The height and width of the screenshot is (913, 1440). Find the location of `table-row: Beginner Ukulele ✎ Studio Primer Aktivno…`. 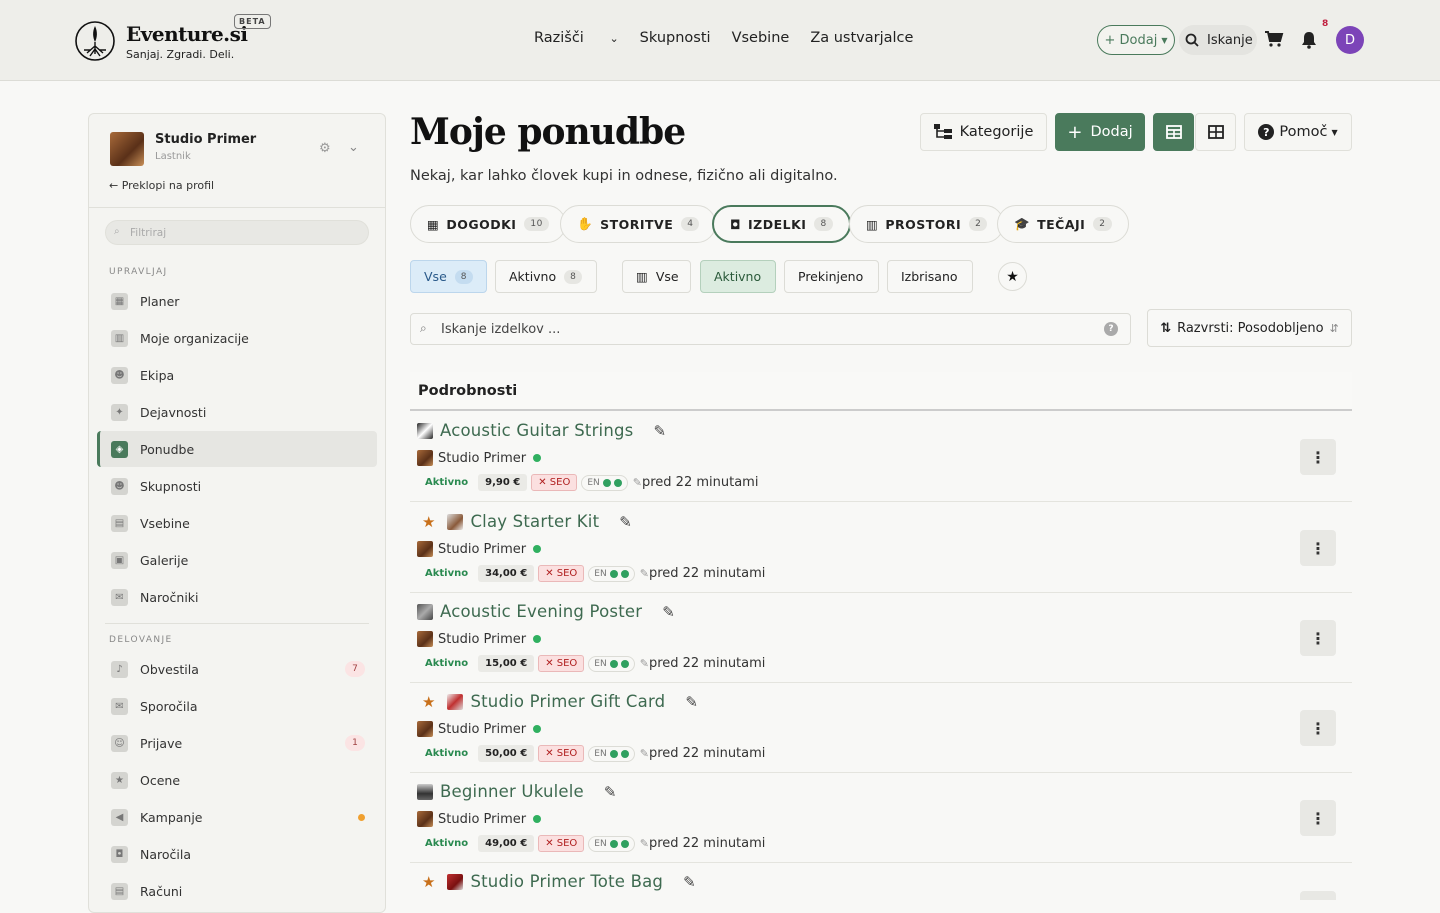

table-row: Beginner Ukulele ✎ Studio Primer Aktivno… is located at coordinates (881, 818).